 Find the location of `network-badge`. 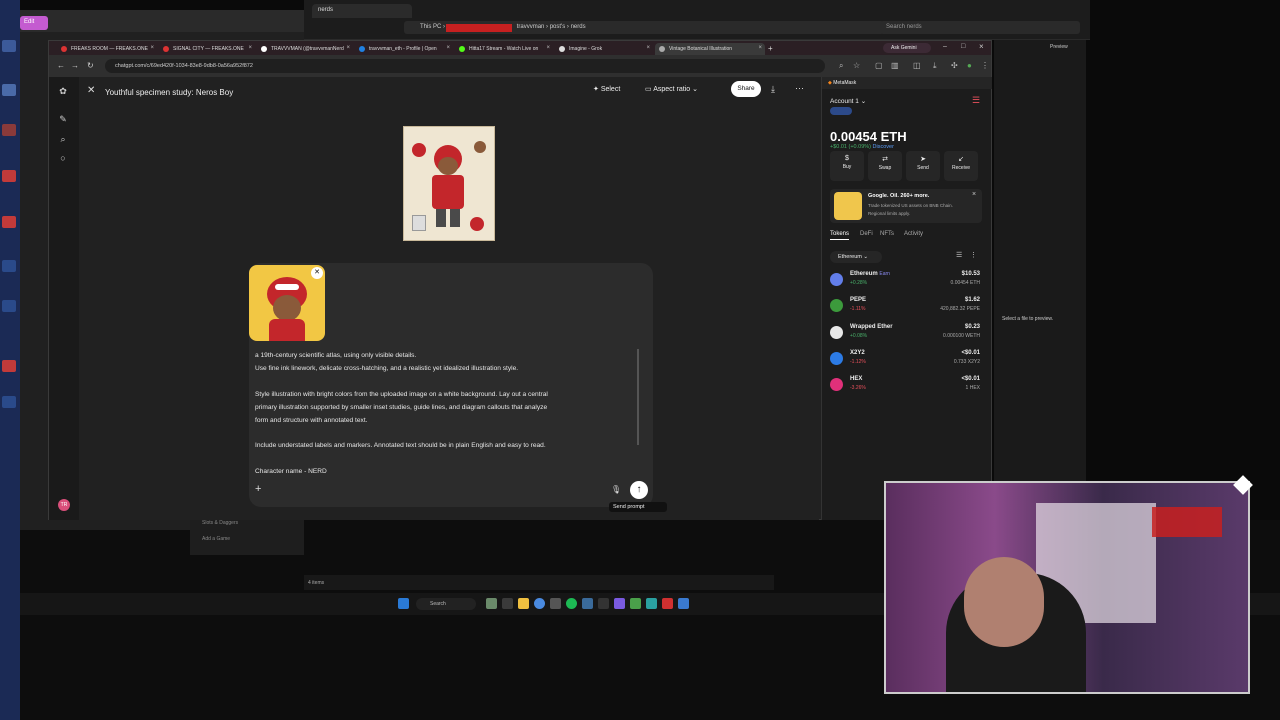

network-badge is located at coordinates (841, 111).